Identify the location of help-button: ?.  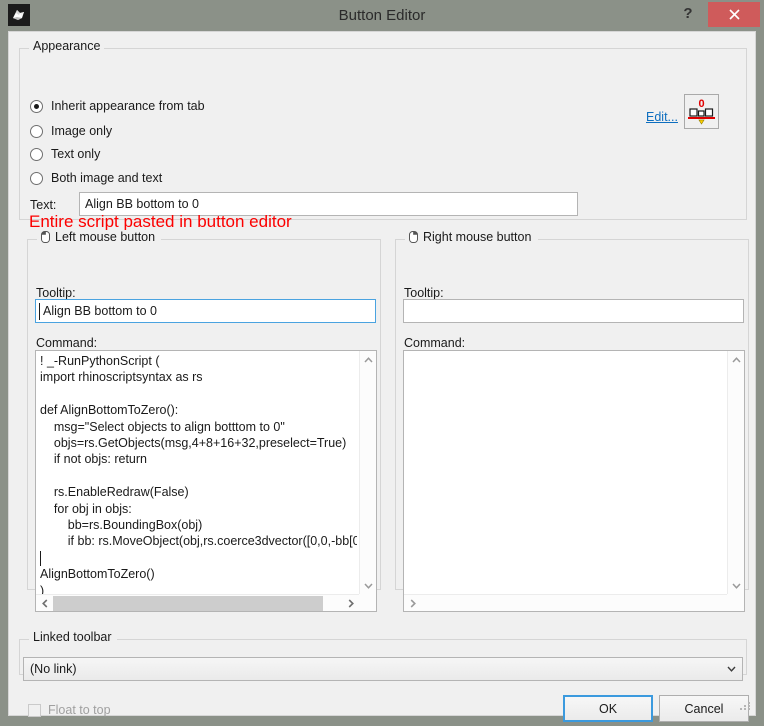
(688, 14).